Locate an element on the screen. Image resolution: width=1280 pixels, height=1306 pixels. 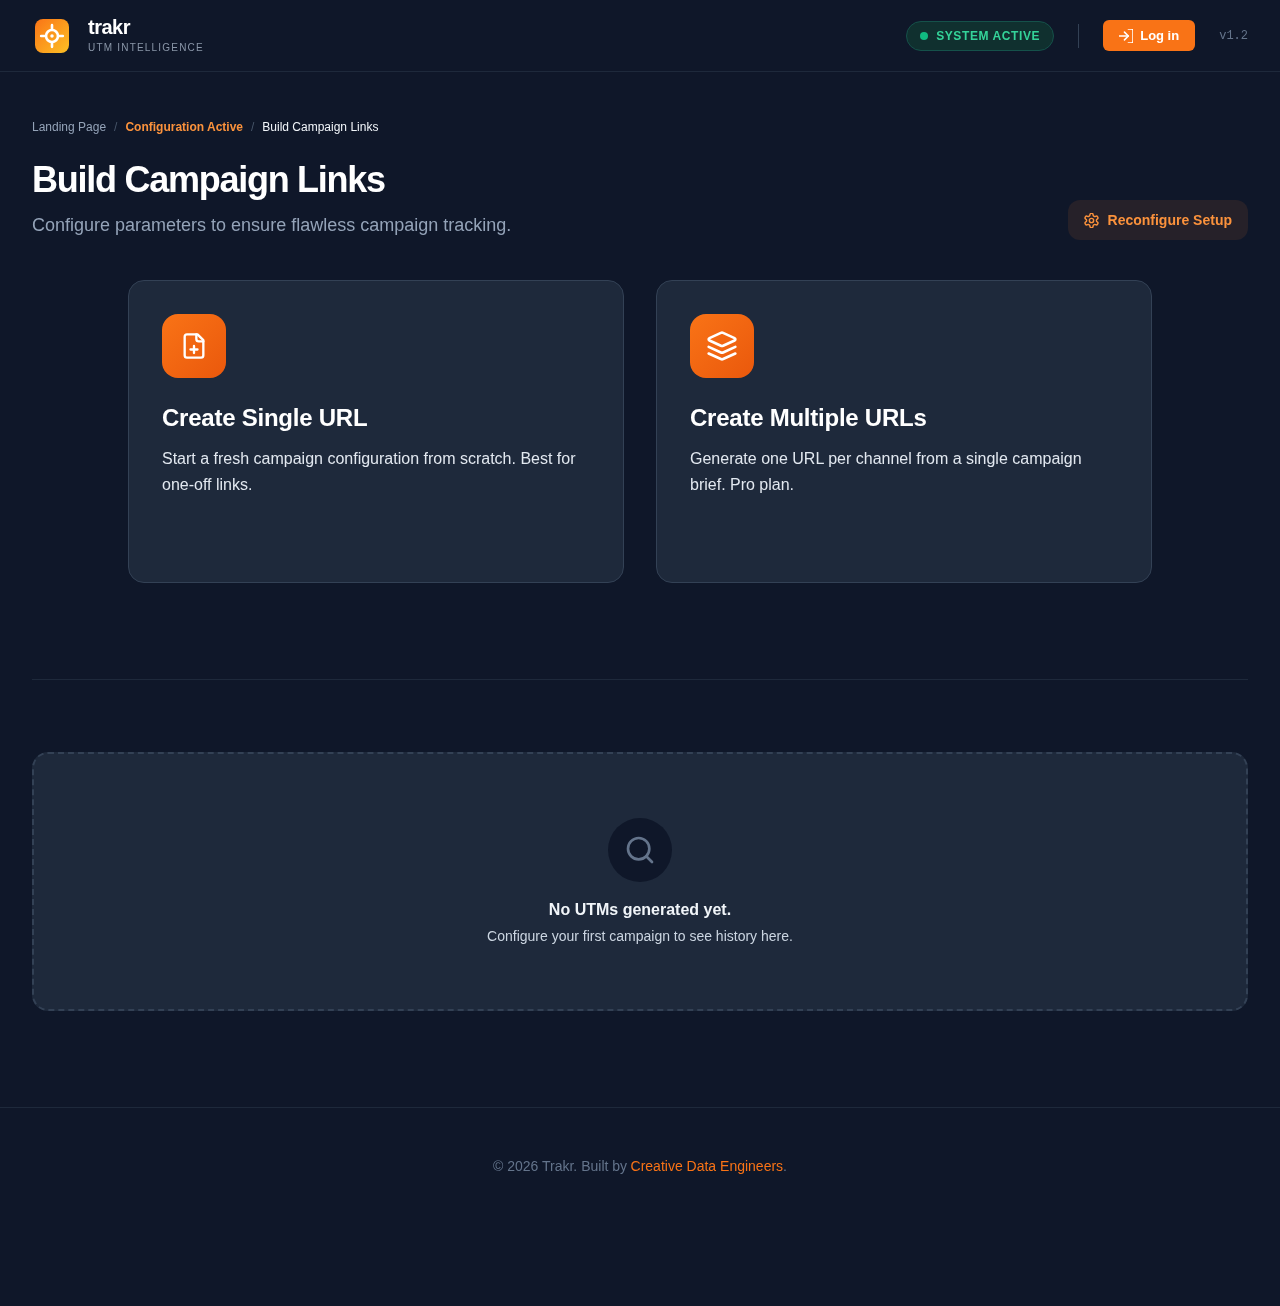
login-icon is located at coordinates (1126, 35).